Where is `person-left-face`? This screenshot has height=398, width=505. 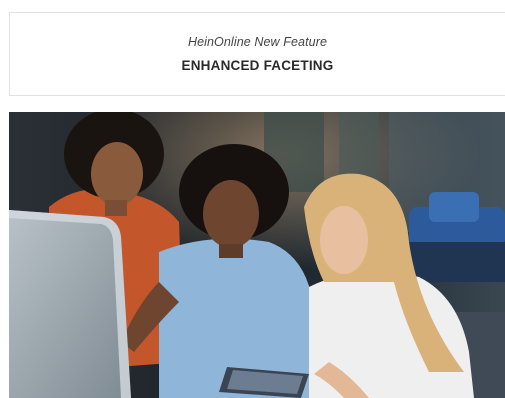 person-left-face is located at coordinates (117, 174).